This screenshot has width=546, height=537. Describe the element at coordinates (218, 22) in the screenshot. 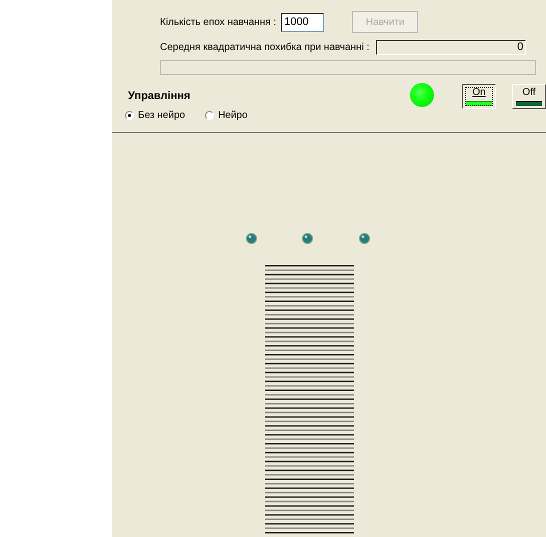

I see `epochs-label: Кількість епох навчання :` at that location.